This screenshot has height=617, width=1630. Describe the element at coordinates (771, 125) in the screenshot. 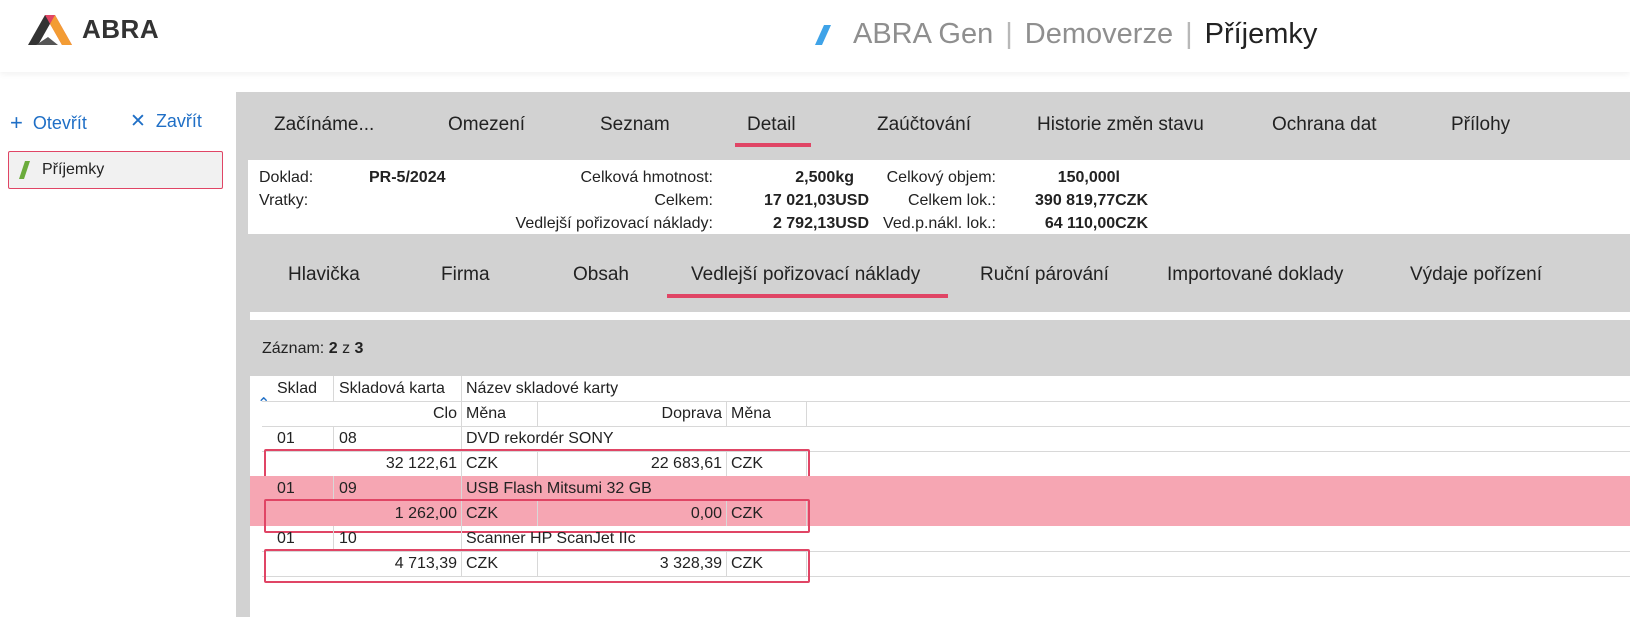

I see `tab-detail: Detail` at that location.